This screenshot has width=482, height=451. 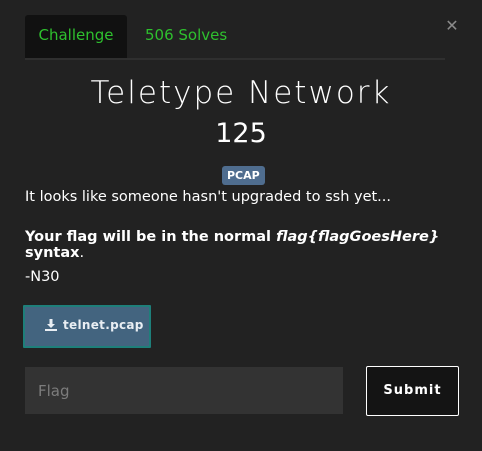 What do you see at coordinates (82, 253) in the screenshot?
I see `flag-format-period: .` at bounding box center [82, 253].